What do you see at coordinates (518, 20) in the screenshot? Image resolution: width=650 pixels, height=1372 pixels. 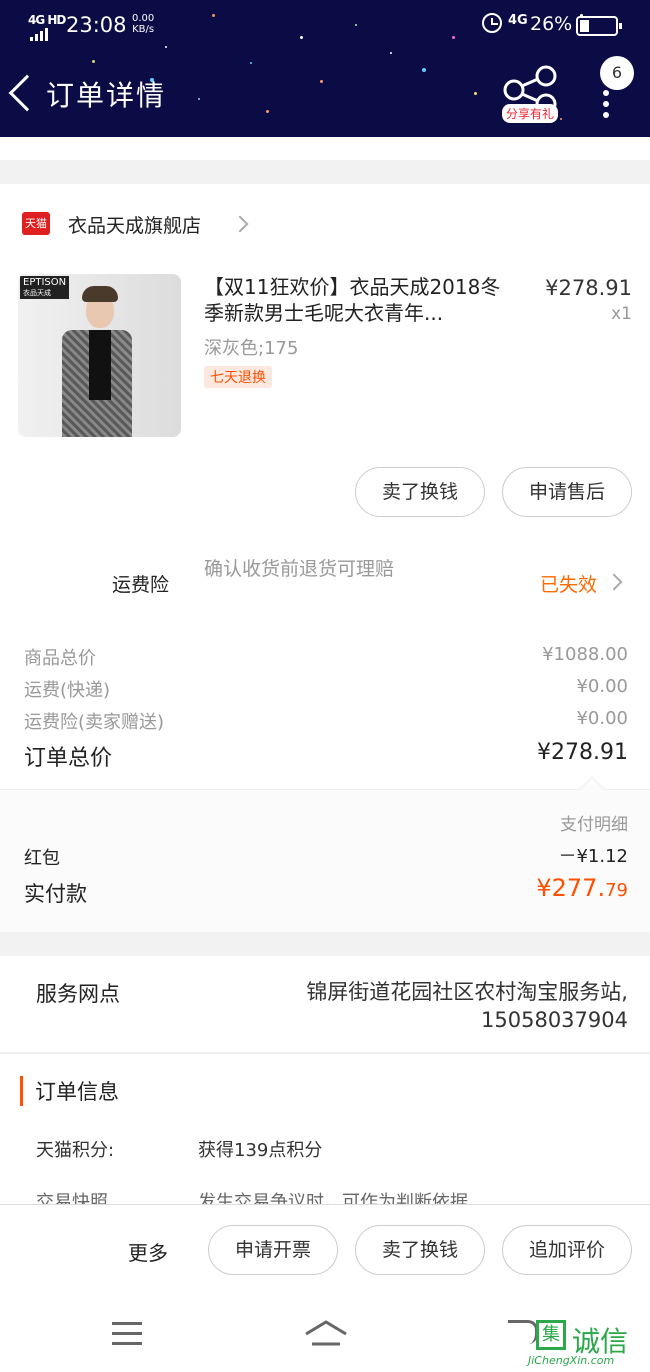 I see `network-indicator-2: 4G` at bounding box center [518, 20].